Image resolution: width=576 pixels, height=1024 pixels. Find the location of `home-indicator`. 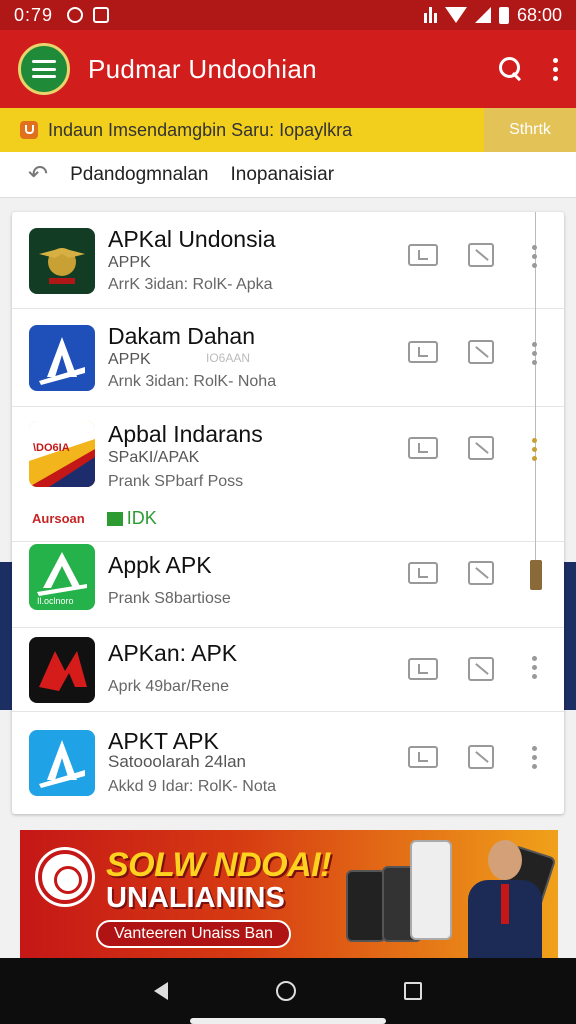

home-indicator is located at coordinates (288, 1021).